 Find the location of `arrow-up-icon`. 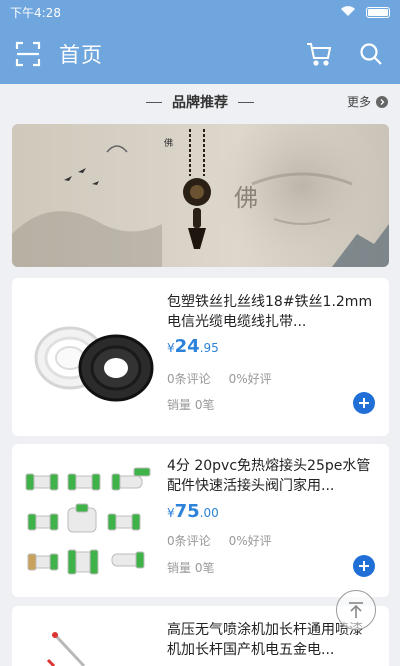

arrow-up-icon is located at coordinates (356, 610).